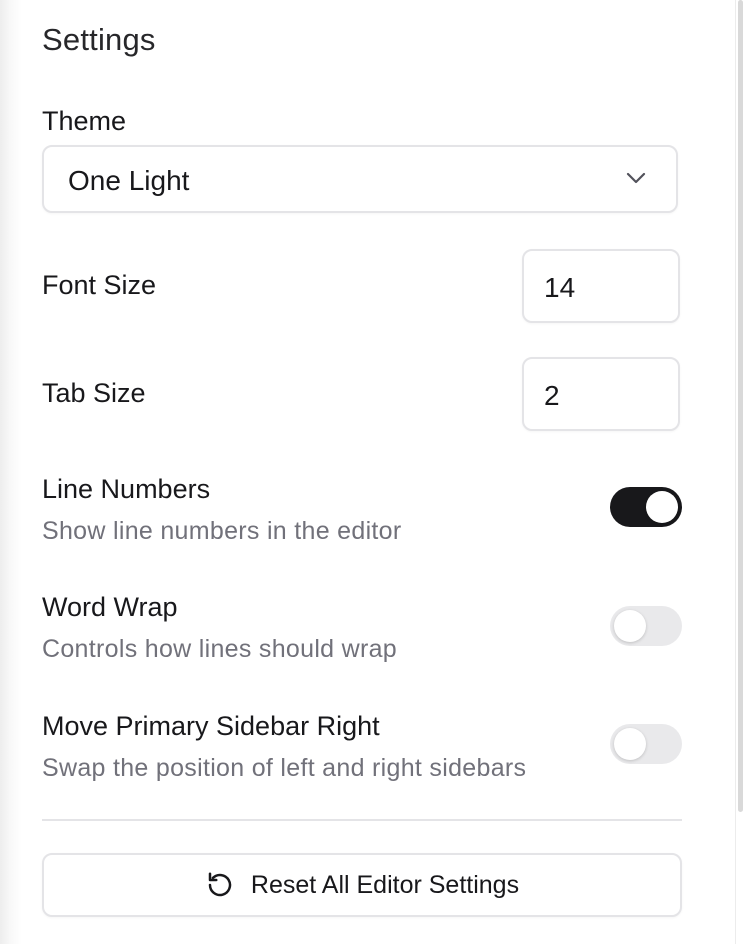  What do you see at coordinates (220, 884) in the screenshot?
I see `rotate-ccw-icon` at bounding box center [220, 884].